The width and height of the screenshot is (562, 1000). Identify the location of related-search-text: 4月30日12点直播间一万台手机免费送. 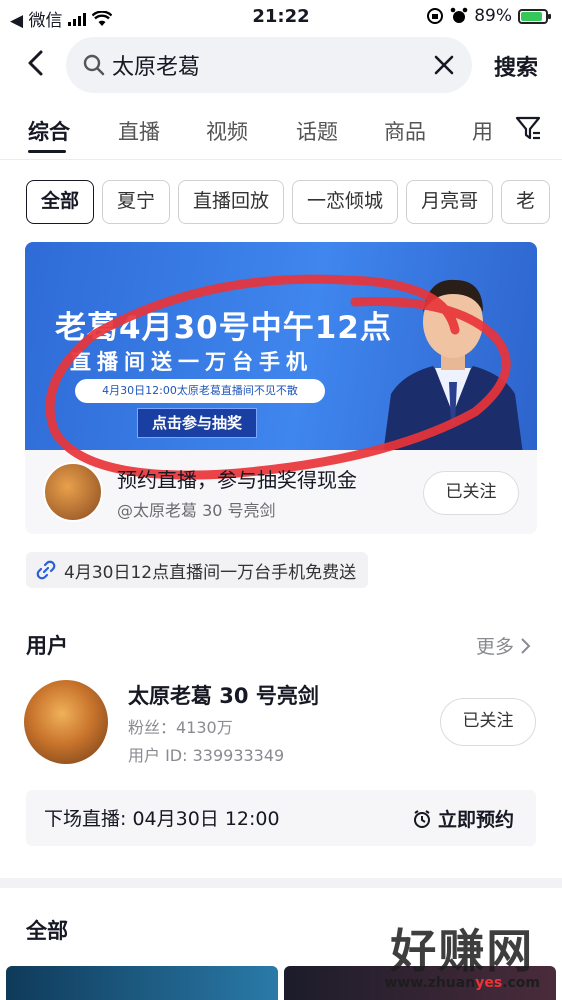
(210, 572).